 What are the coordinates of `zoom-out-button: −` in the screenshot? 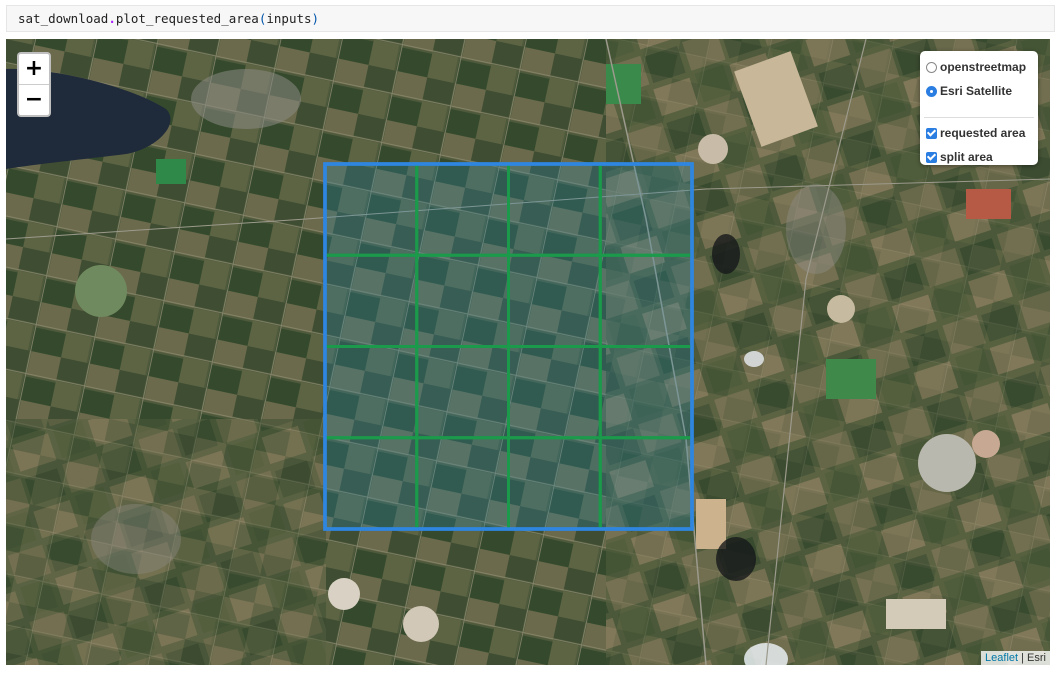 It's located at (34, 100).